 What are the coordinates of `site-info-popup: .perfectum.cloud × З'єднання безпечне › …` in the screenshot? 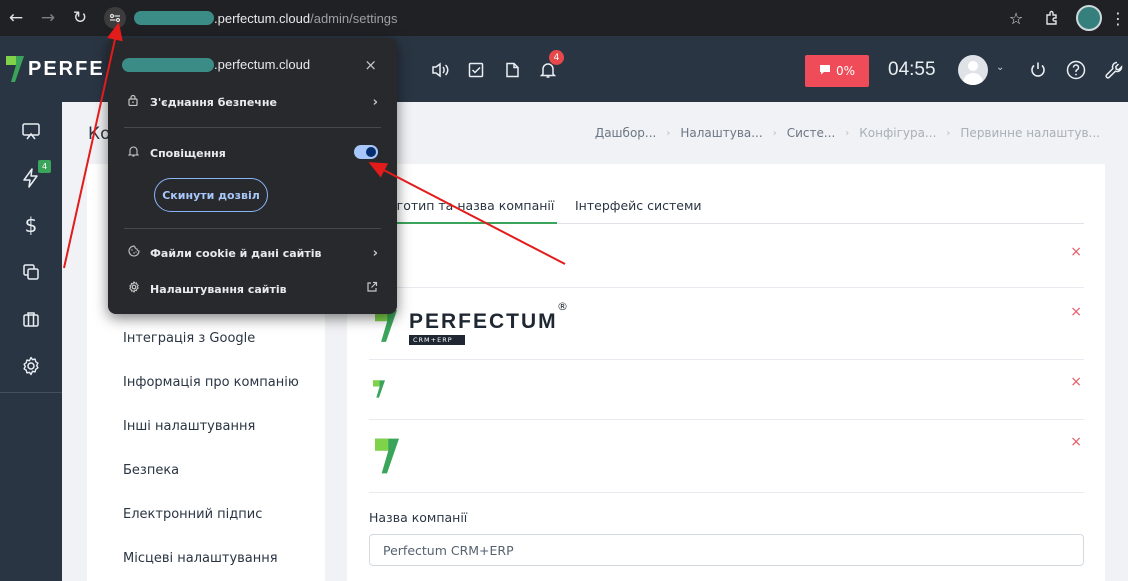 It's located at (252, 176).